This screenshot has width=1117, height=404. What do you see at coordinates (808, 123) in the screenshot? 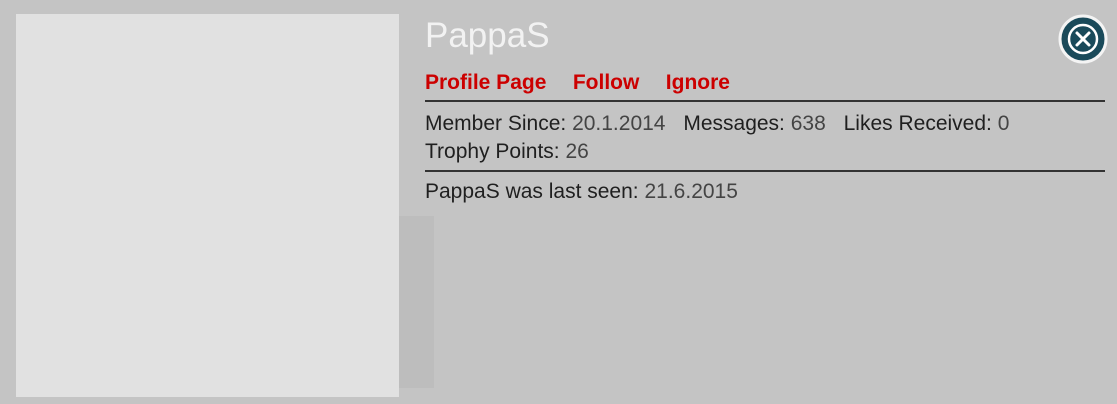
I see `messages-value: 638` at bounding box center [808, 123].